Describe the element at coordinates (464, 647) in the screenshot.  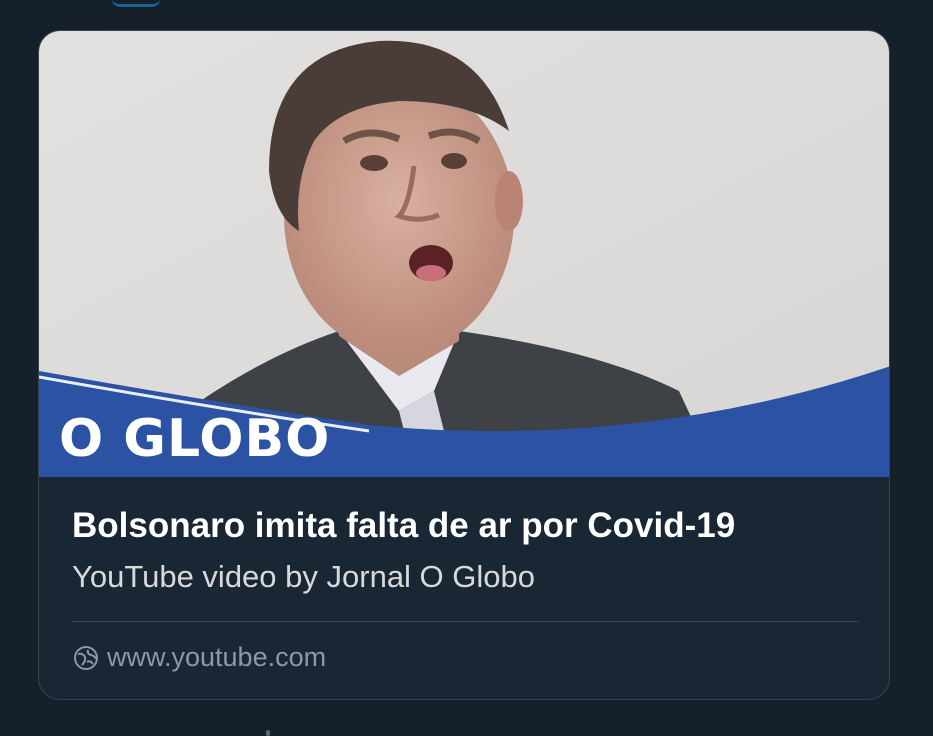
I see `domain-row: www.youtube.com` at that location.